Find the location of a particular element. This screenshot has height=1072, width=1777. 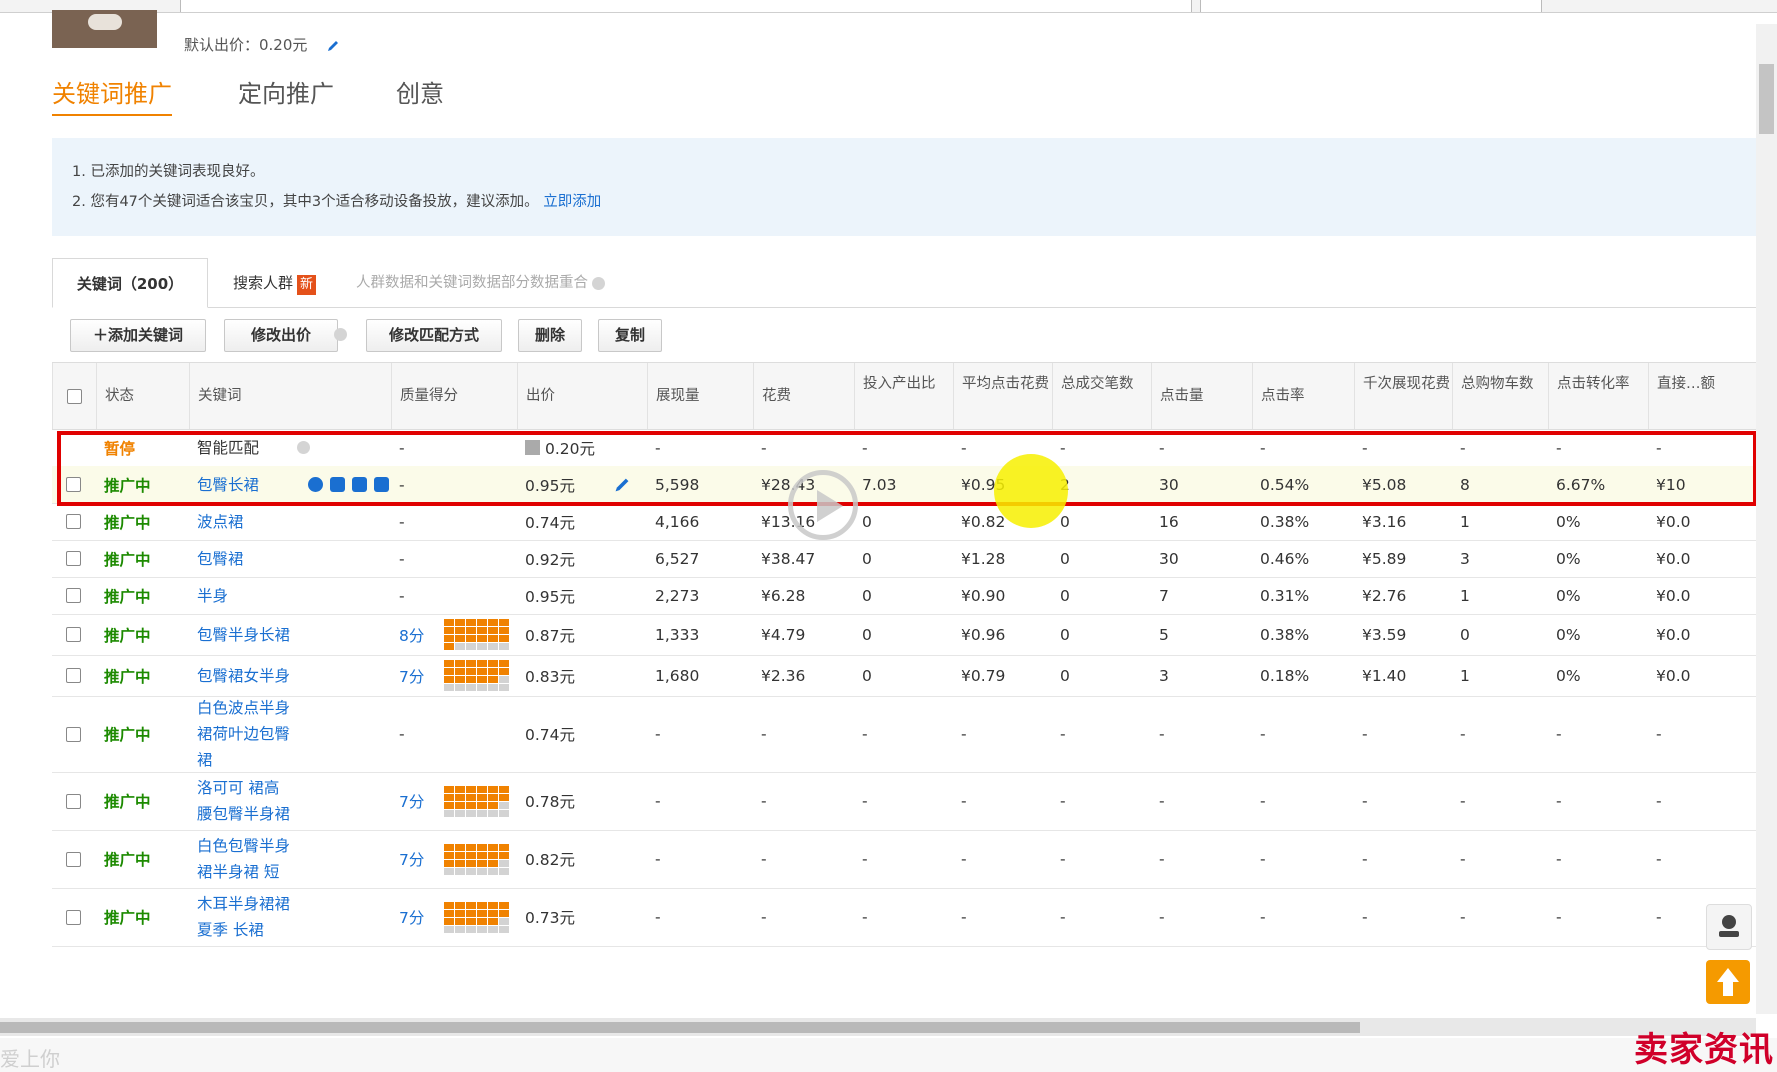

keyword-link: 白色包臀半身裙半身裙 短 is located at coordinates (245, 859).